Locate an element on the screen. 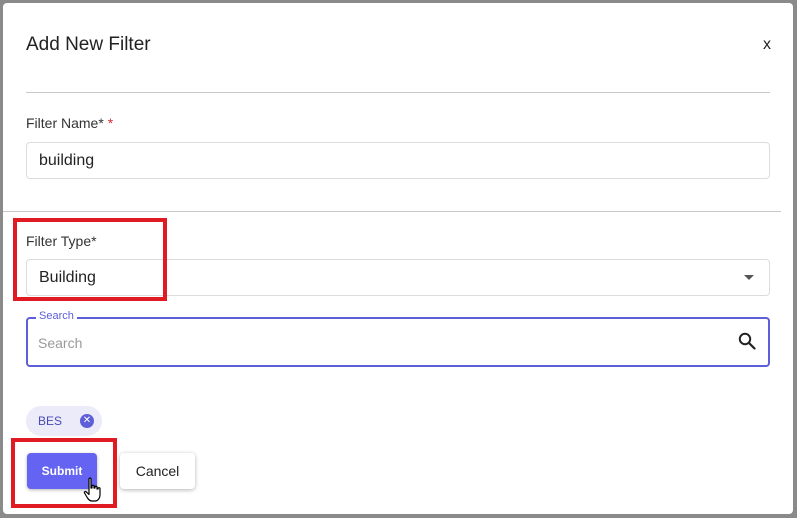  header-divider is located at coordinates (398, 92).